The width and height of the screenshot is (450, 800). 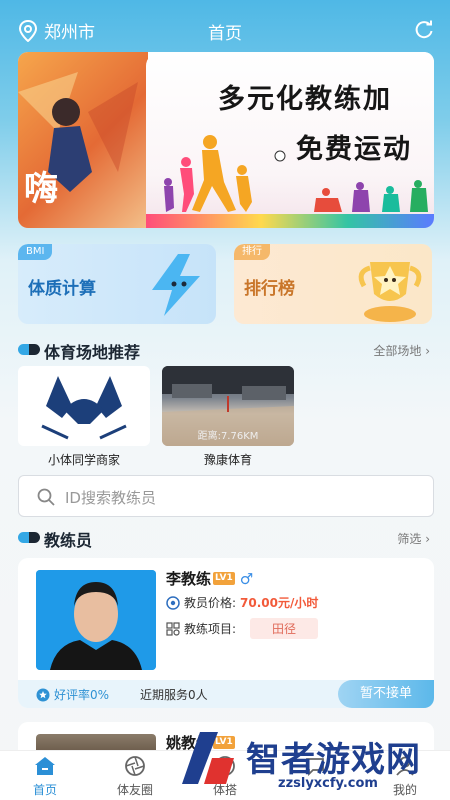 I want to click on recent-service: 近期服务0人, so click(x=174, y=695).